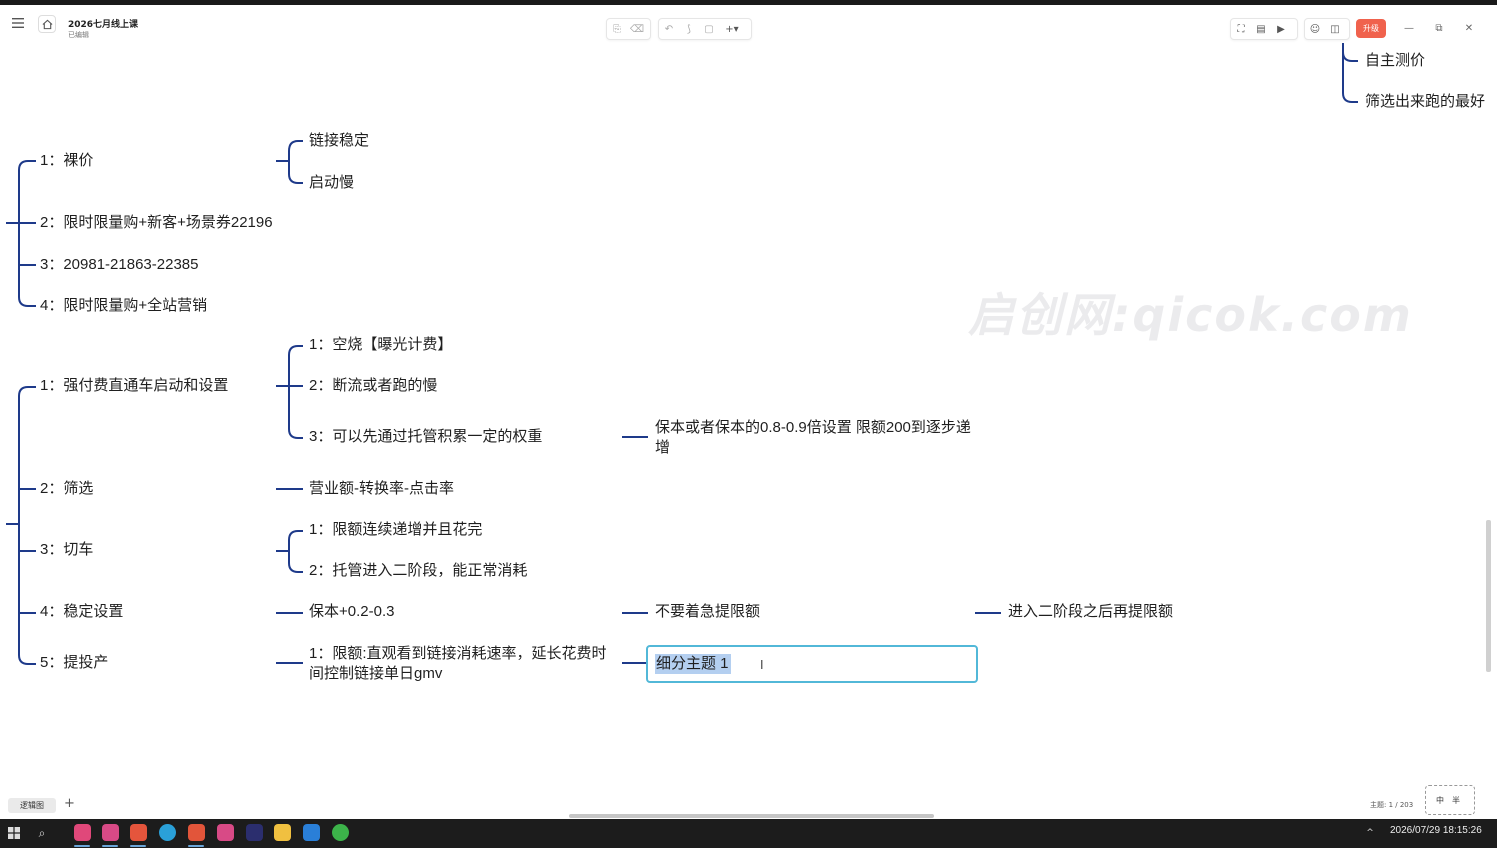  I want to click on topic-g2-4-child-3: 进入二阶段之后再提限额, so click(1090, 612).